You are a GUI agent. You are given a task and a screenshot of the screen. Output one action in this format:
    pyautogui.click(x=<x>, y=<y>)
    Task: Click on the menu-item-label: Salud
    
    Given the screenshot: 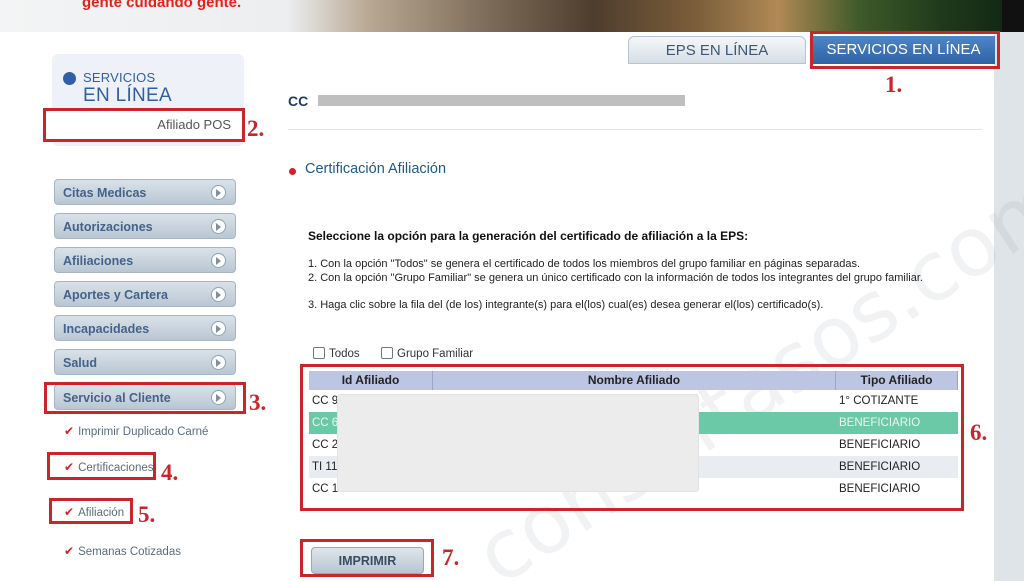 What is the action you would take?
    pyautogui.click(x=80, y=363)
    